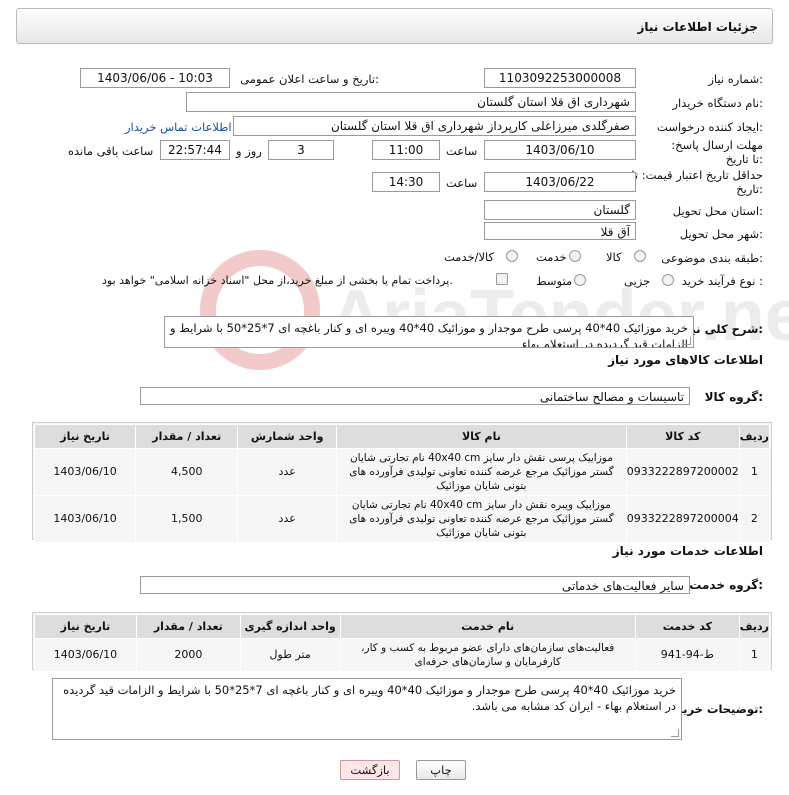 The width and height of the screenshot is (789, 795). I want to click on deadline-time-label: ساعت, so click(462, 151).